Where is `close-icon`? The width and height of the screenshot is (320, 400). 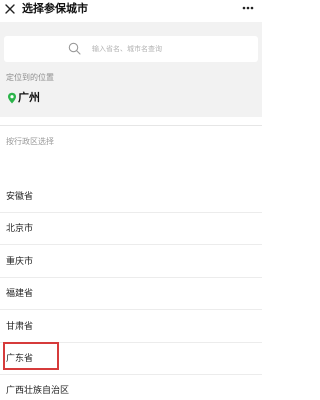 close-icon is located at coordinates (10, 9).